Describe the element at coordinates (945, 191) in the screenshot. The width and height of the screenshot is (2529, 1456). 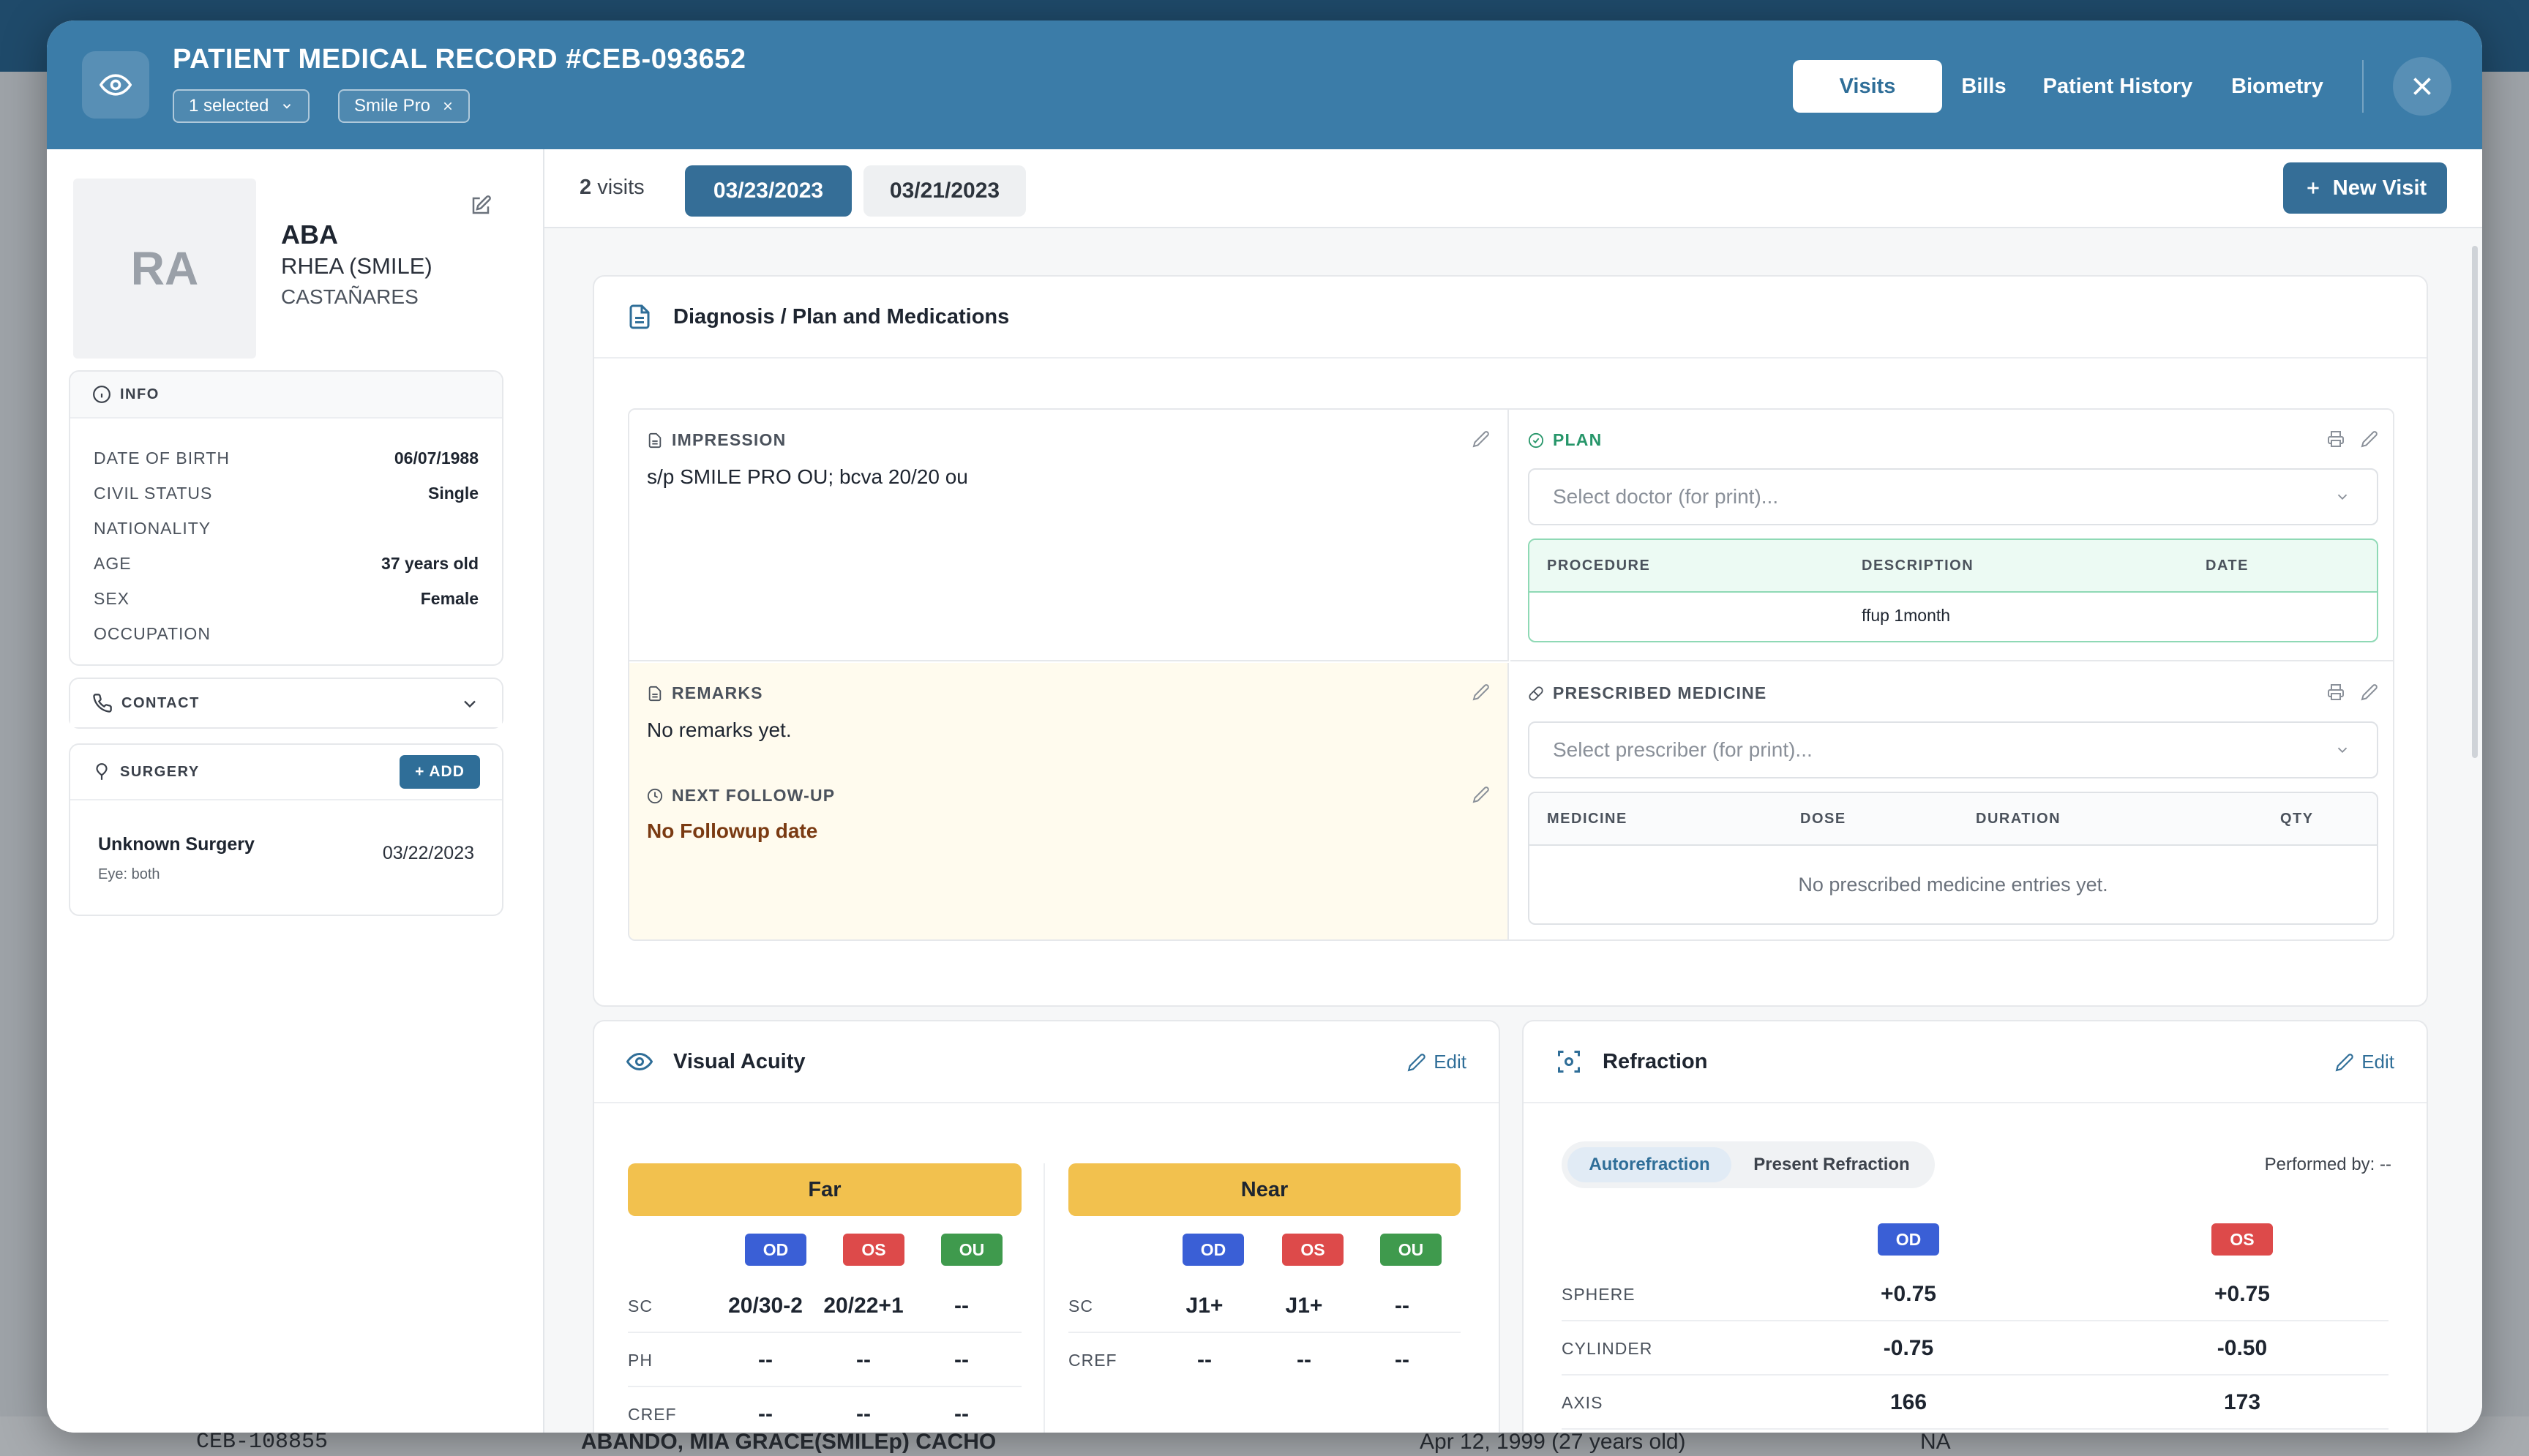
I see `visit-tab-03-21-2023: 03/21/2023` at that location.